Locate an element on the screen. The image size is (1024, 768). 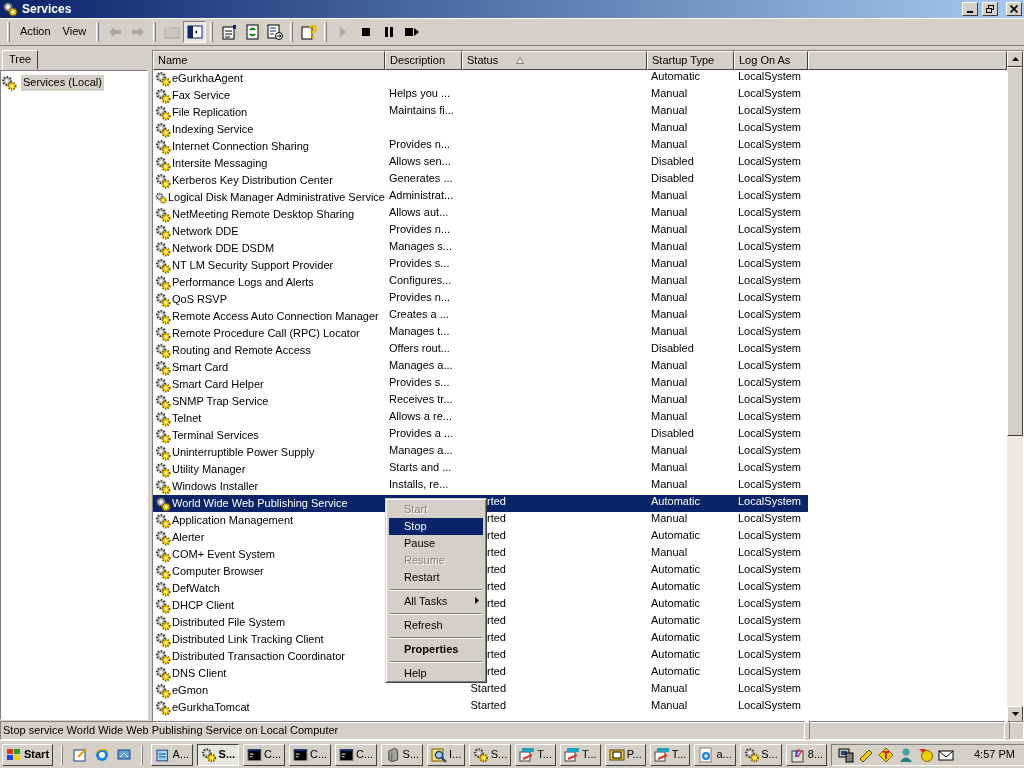
table-cell: Remote Procedure Call (RPC) Locator is located at coordinates (266, 333).